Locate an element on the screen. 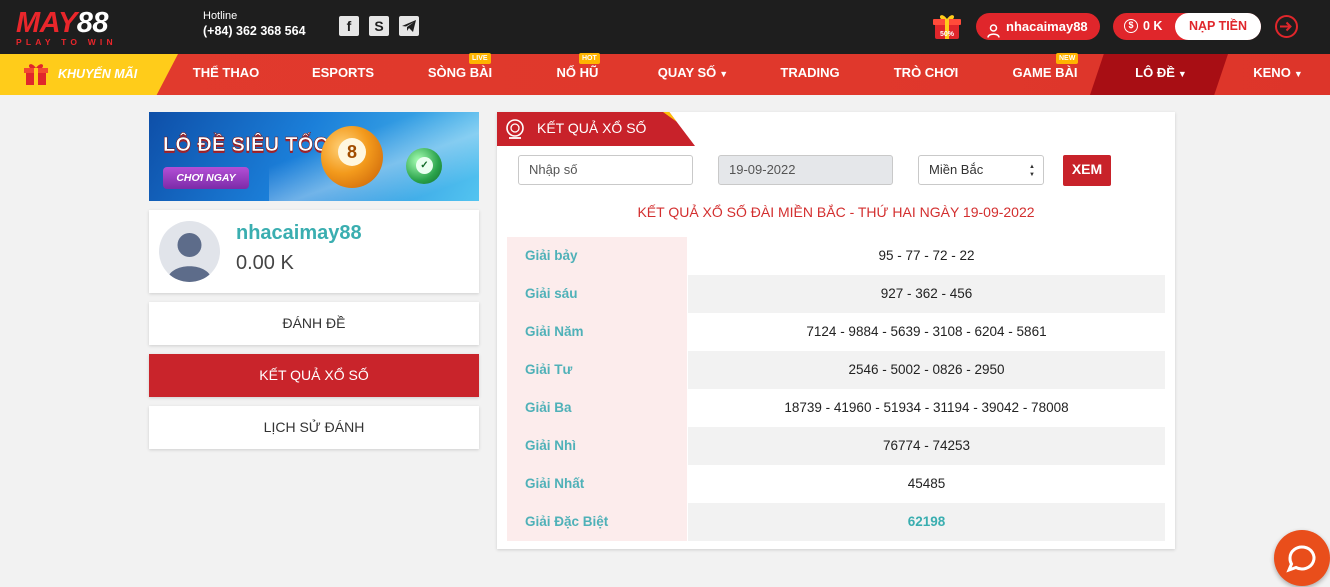 The height and width of the screenshot is (587, 1330). nav-item-no-hu: NỔ HŨ HOT is located at coordinates (577, 74).